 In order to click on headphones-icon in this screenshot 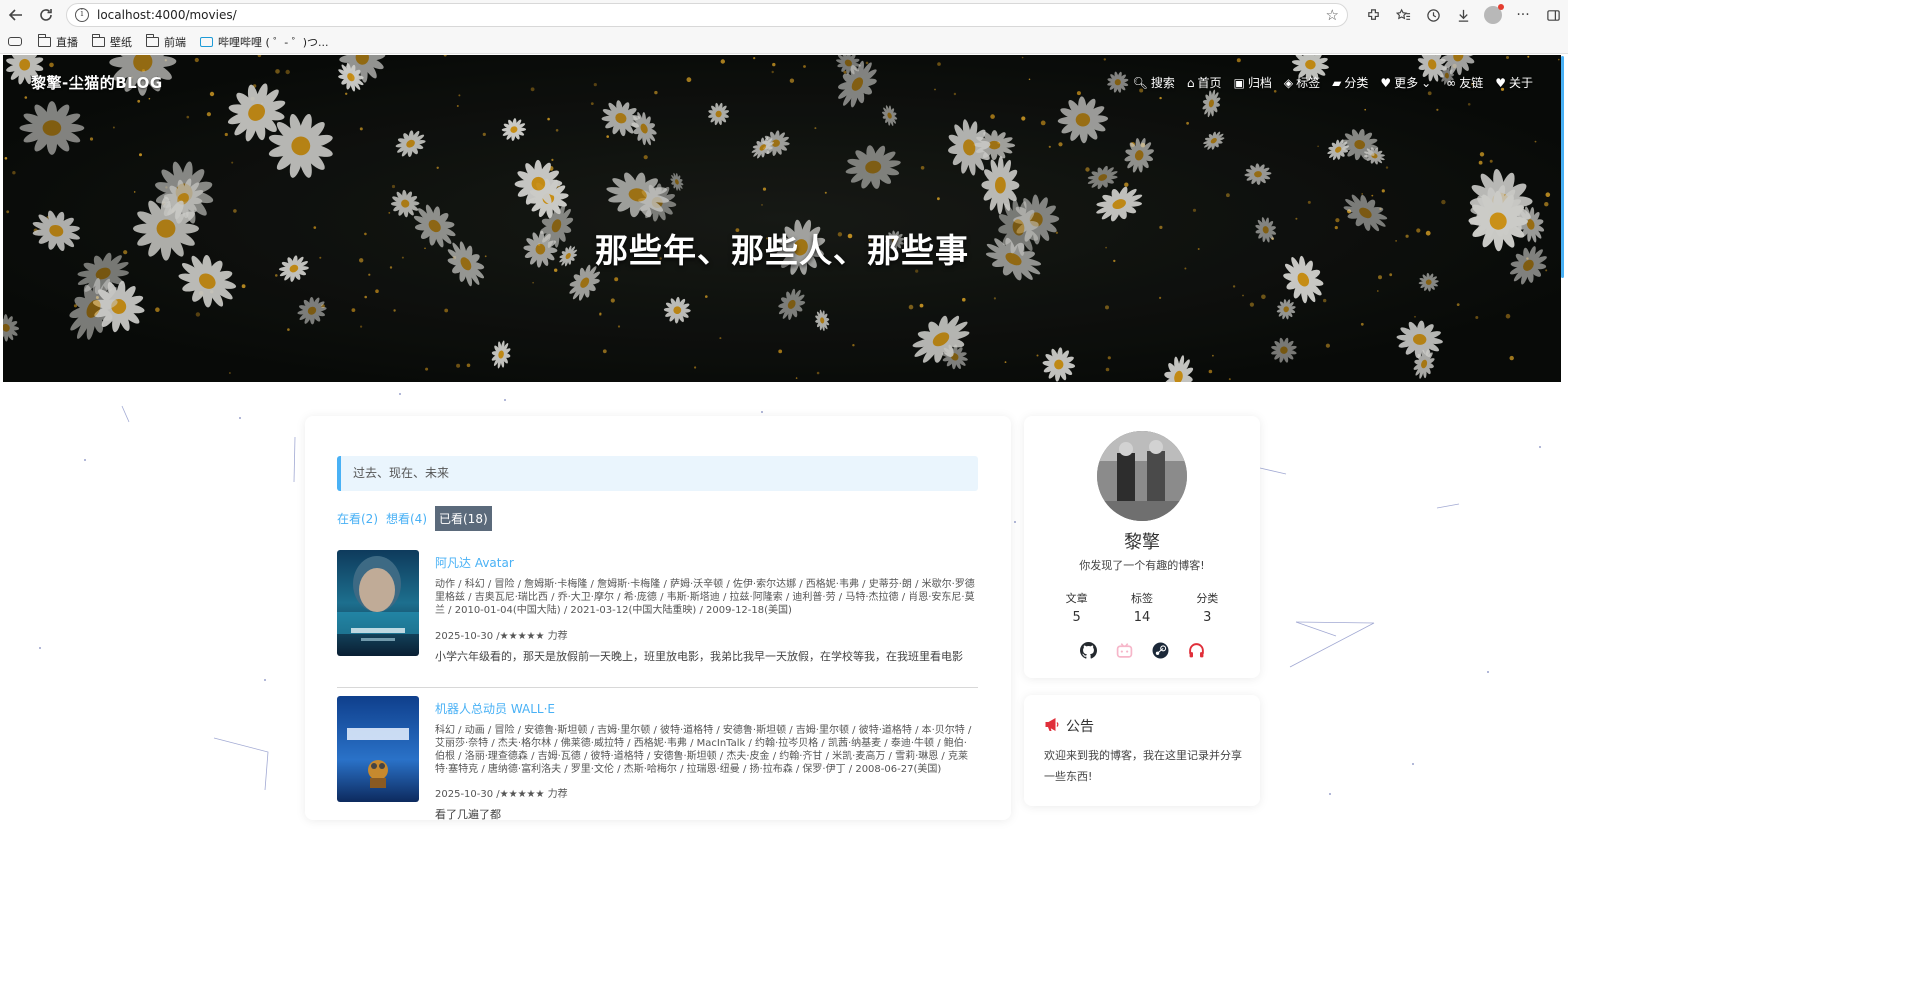, I will do `click(1196, 650)`.